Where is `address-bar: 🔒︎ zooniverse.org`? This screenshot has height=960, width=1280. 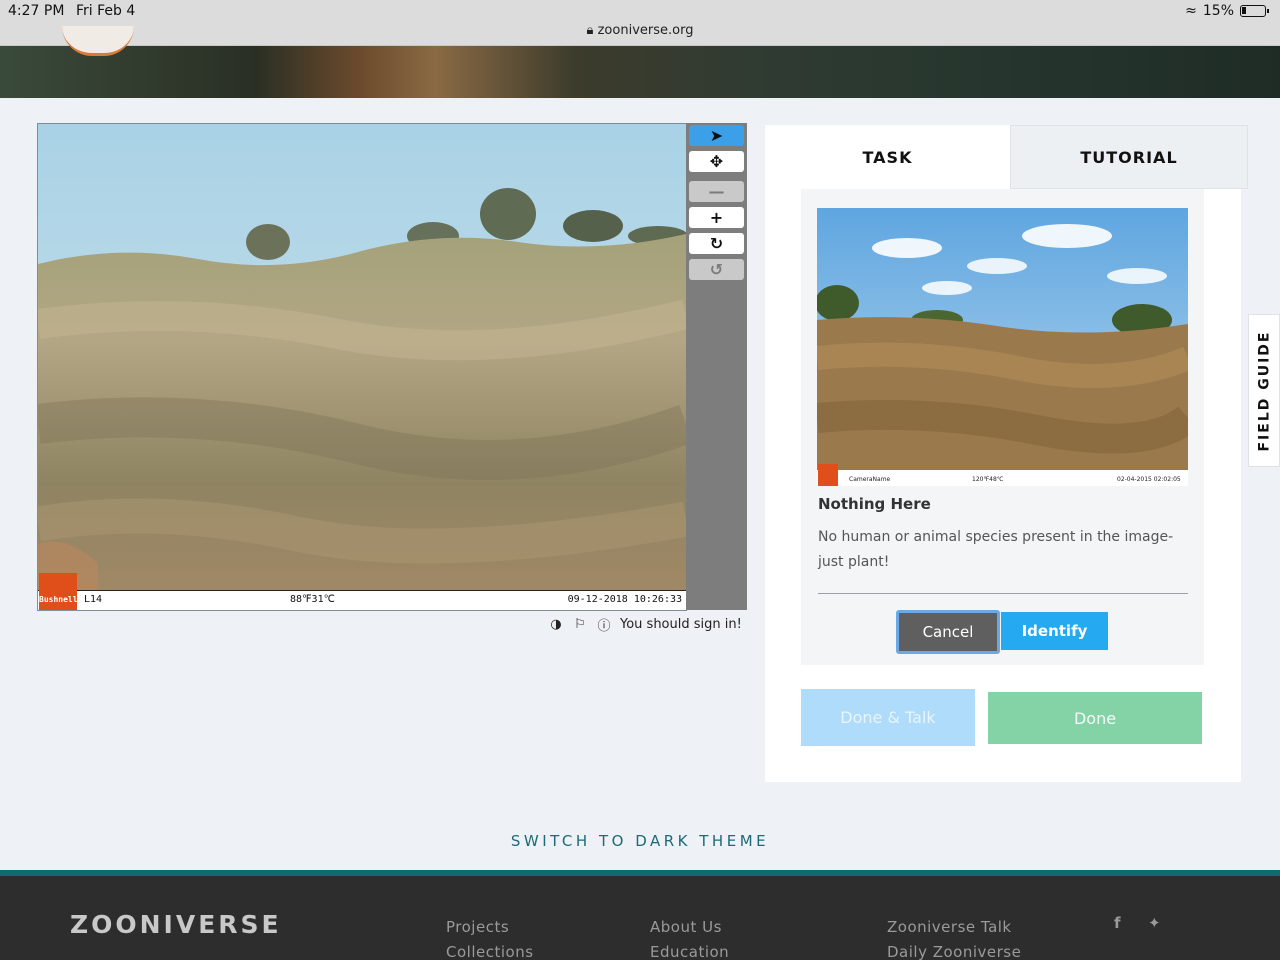 address-bar: 🔒︎ zooniverse.org is located at coordinates (640, 30).